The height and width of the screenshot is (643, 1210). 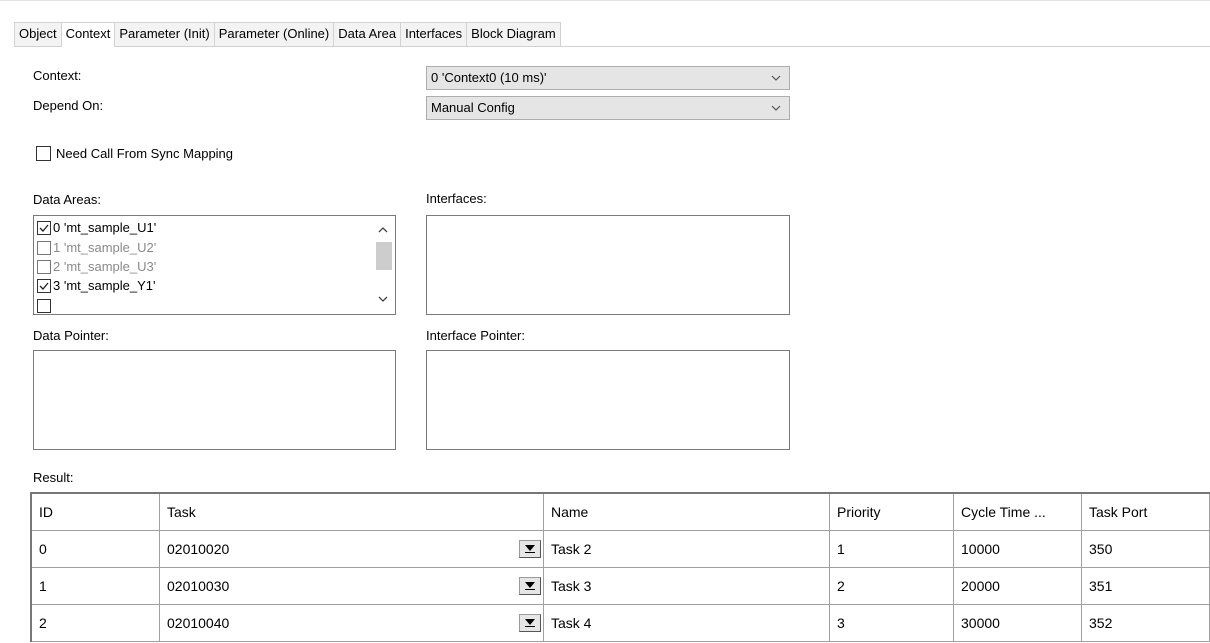 I want to click on list-item-label: 1 'mt_sample_U2', so click(x=105, y=247).